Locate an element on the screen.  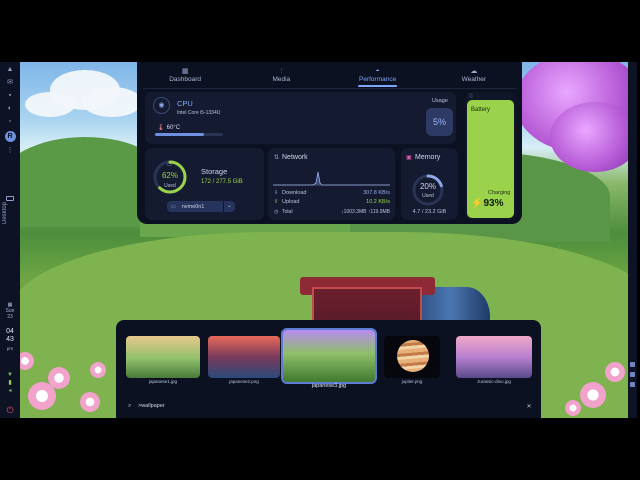
cpu-card: ◉ CPU Intel Core i5-1334U 🌡 60°C Usage 5% is located at coordinates (300, 118).